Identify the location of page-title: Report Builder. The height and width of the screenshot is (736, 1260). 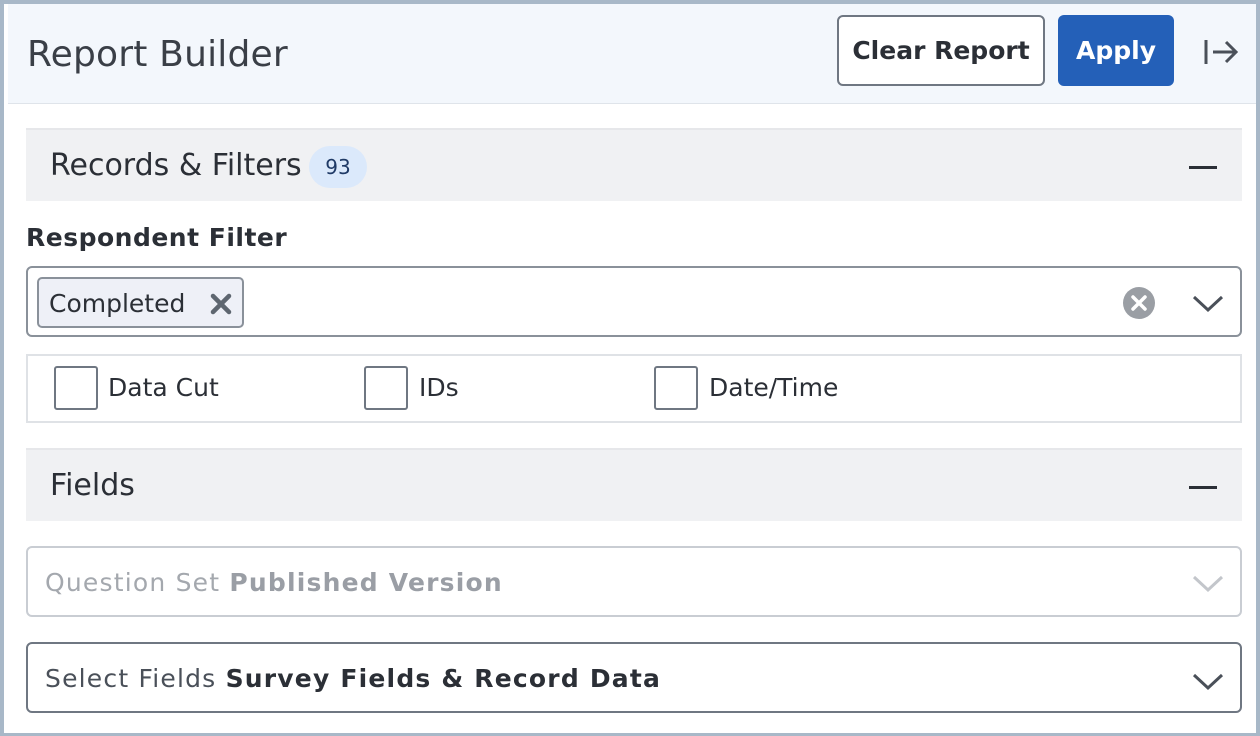
(157, 54).